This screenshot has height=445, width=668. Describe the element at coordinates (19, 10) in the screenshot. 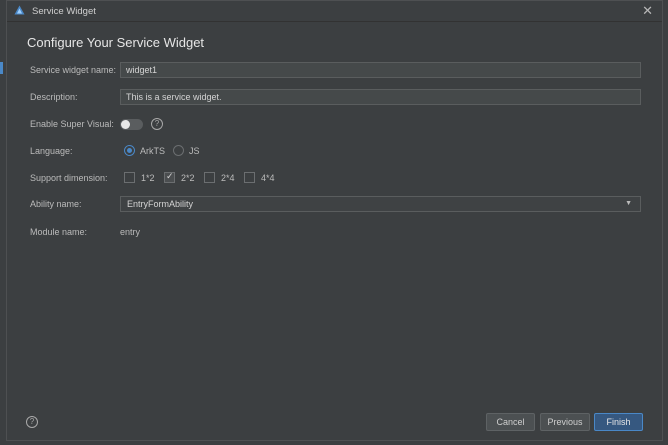

I see `harmony-logo-icon` at that location.